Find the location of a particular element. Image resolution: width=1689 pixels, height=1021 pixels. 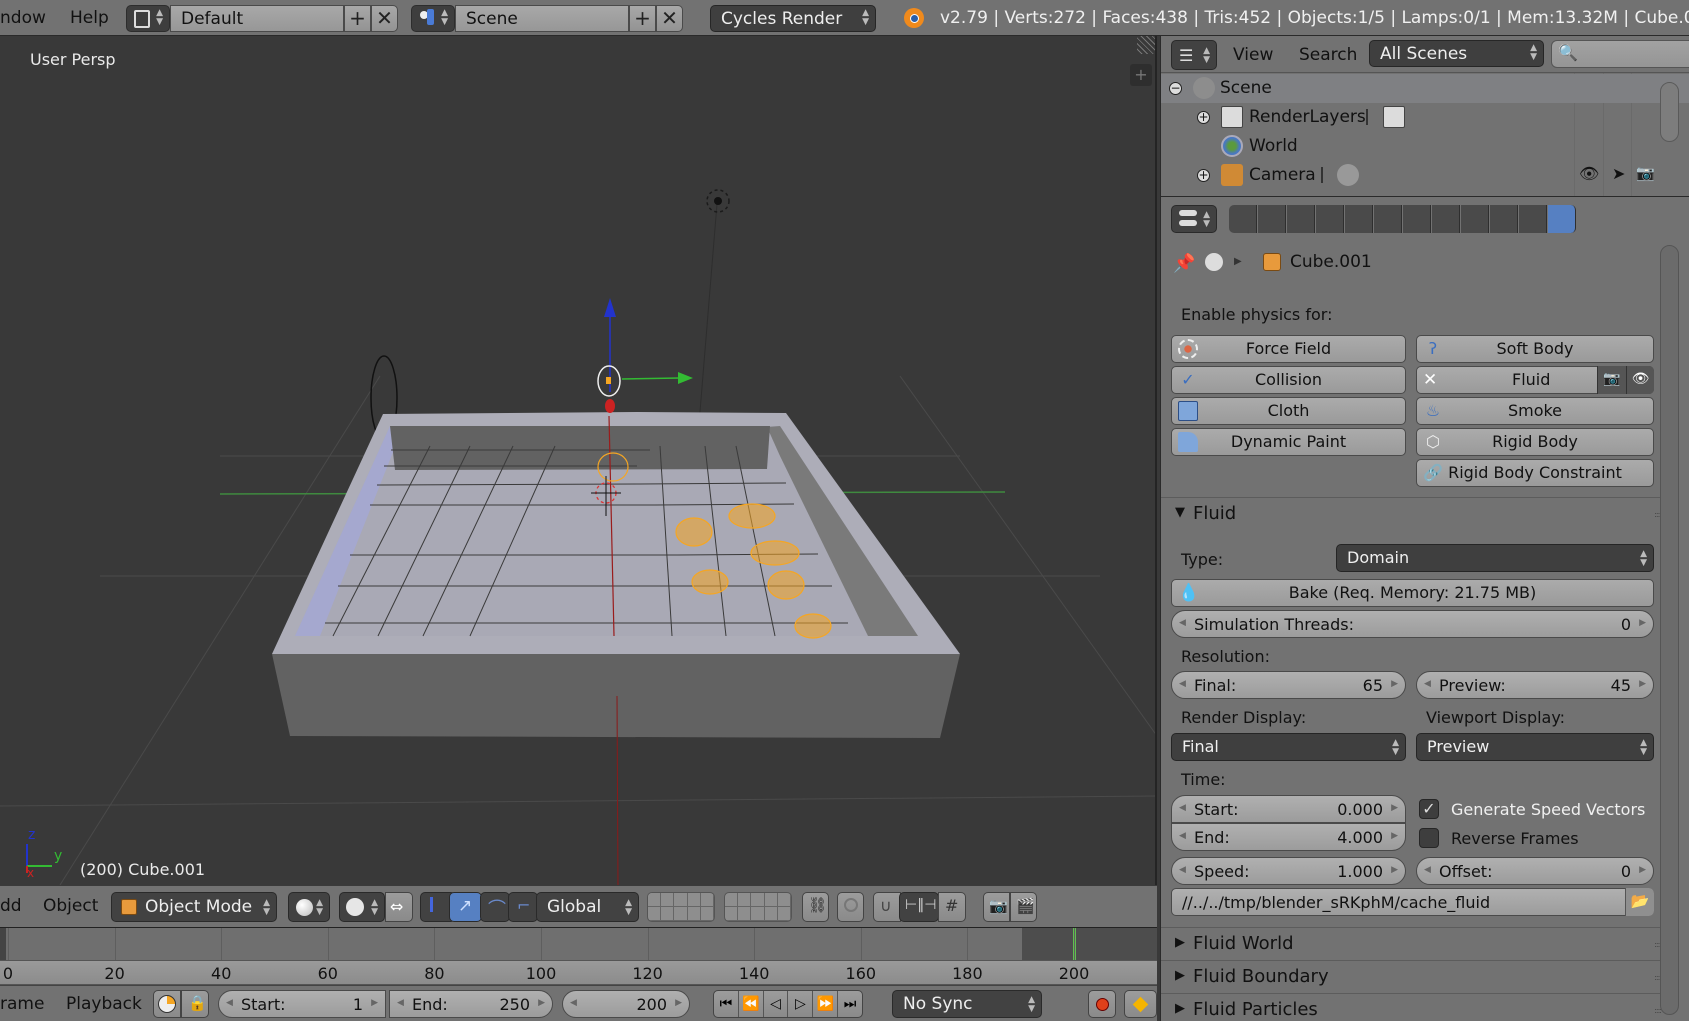

display-mode-select: All Scenes ▲ ▼ is located at coordinates (1456, 53).